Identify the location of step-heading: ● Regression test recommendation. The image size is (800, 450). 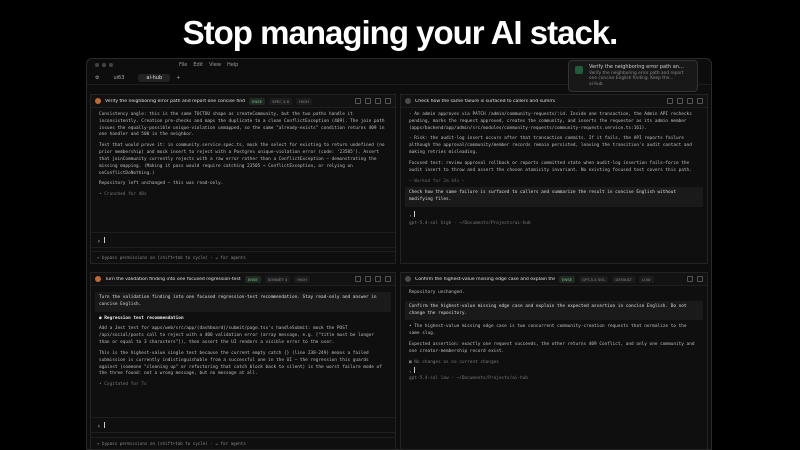
(141, 318).